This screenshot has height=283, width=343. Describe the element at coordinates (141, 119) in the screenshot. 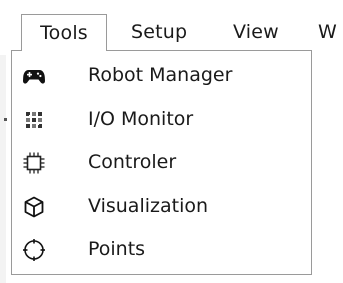

I see `menu-item-label: I/O Monitor` at that location.